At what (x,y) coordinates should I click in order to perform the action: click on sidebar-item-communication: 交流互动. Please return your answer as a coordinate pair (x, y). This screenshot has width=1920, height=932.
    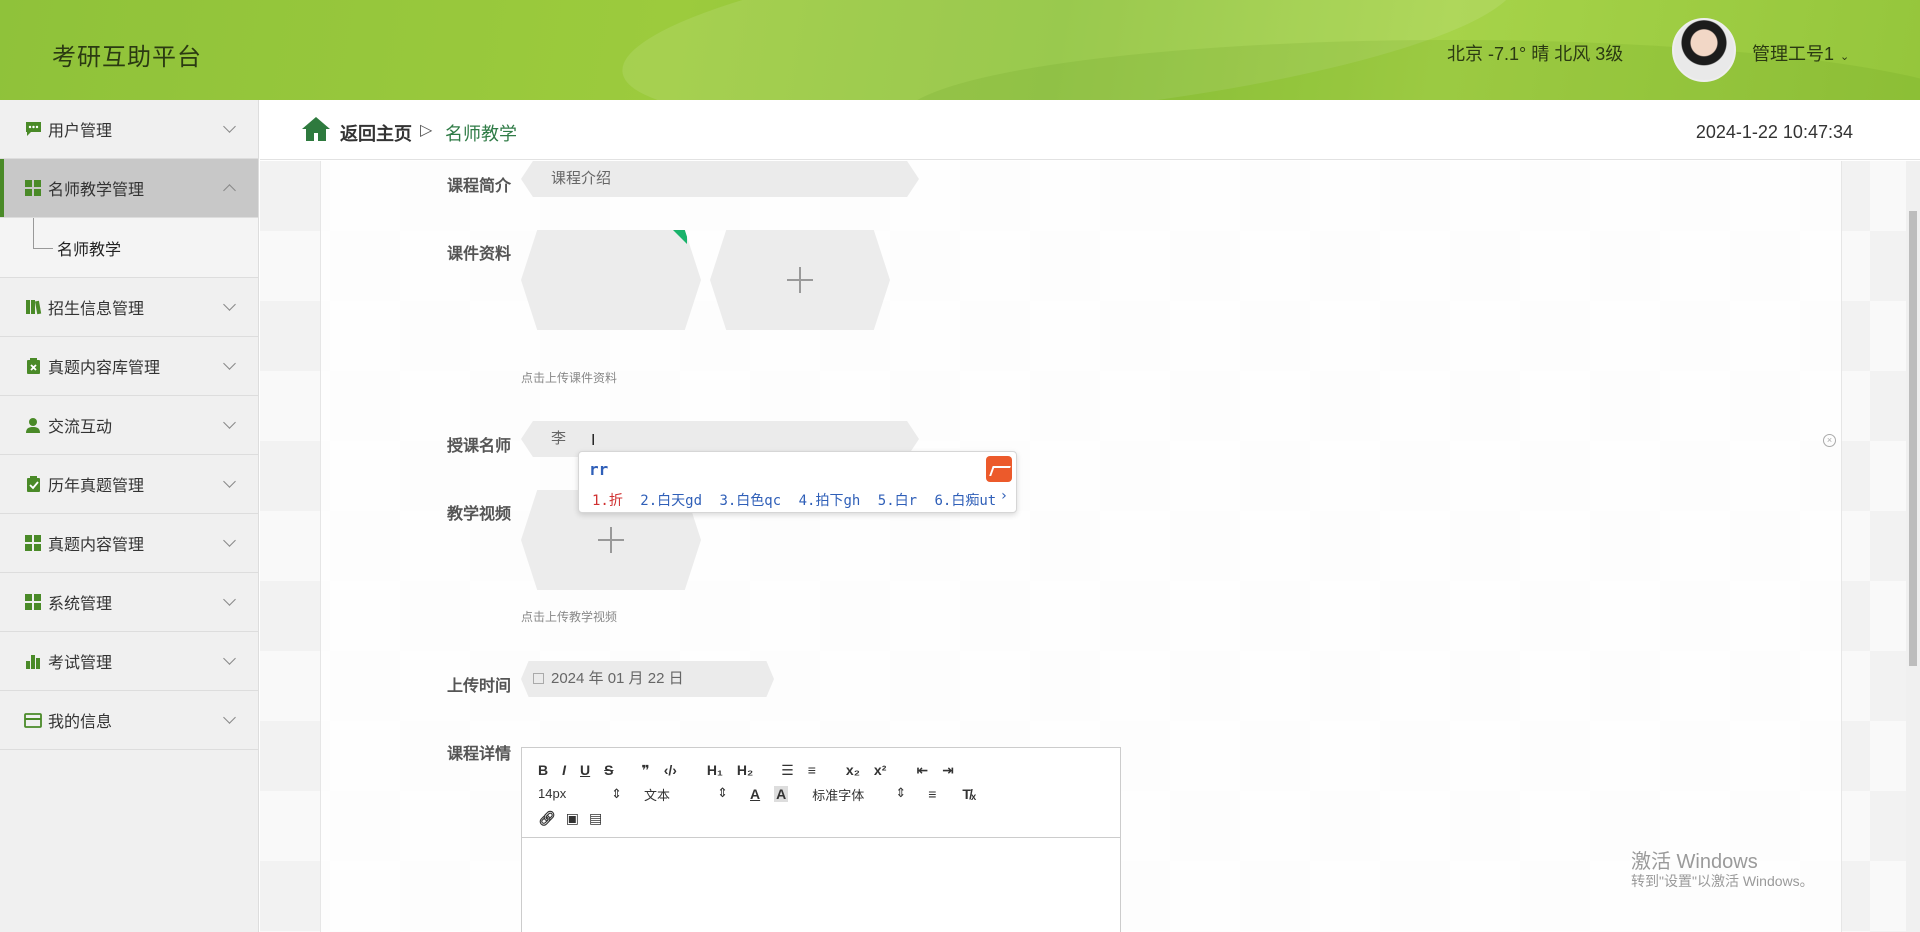
    Looking at the image, I should click on (129, 425).